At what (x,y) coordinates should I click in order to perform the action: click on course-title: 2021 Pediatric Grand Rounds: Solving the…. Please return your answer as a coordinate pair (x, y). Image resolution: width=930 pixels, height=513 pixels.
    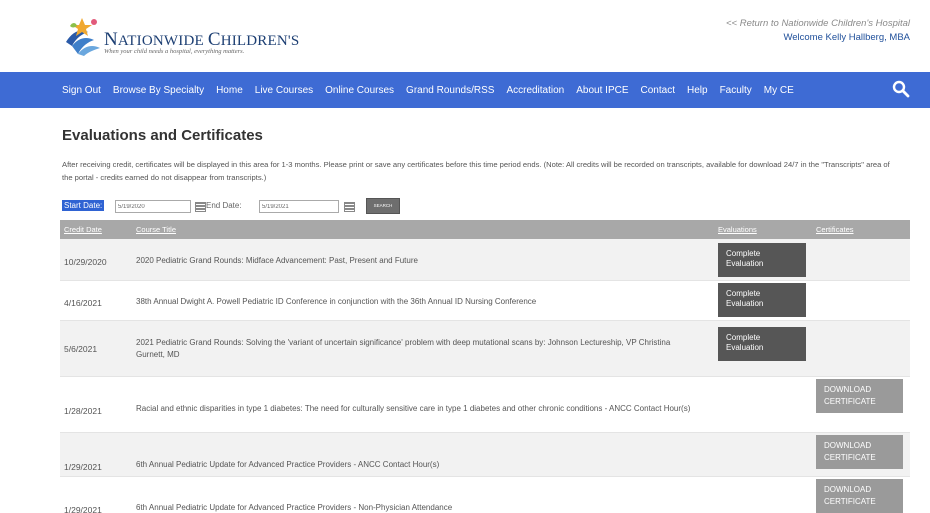
    Looking at the image, I should click on (403, 348).